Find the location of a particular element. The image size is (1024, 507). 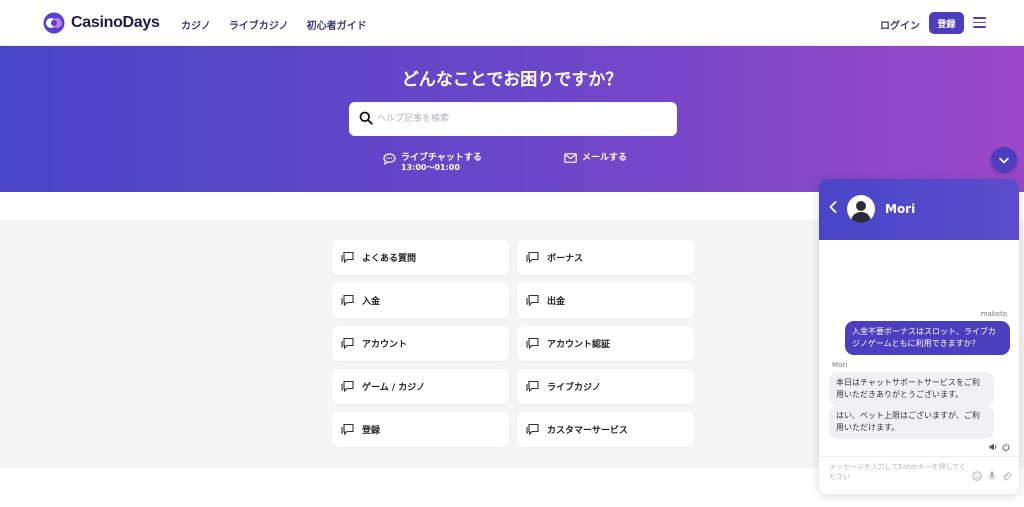

search-bar is located at coordinates (513, 119).